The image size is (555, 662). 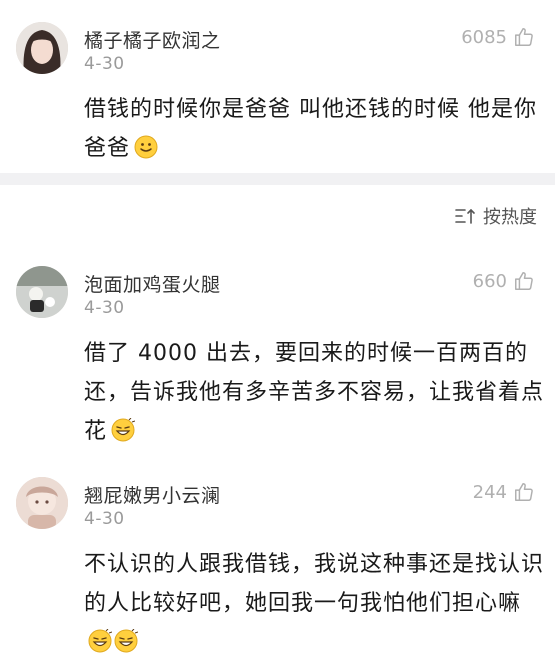 What do you see at coordinates (510, 217) in the screenshot?
I see `sort-label: 按热度` at bounding box center [510, 217].